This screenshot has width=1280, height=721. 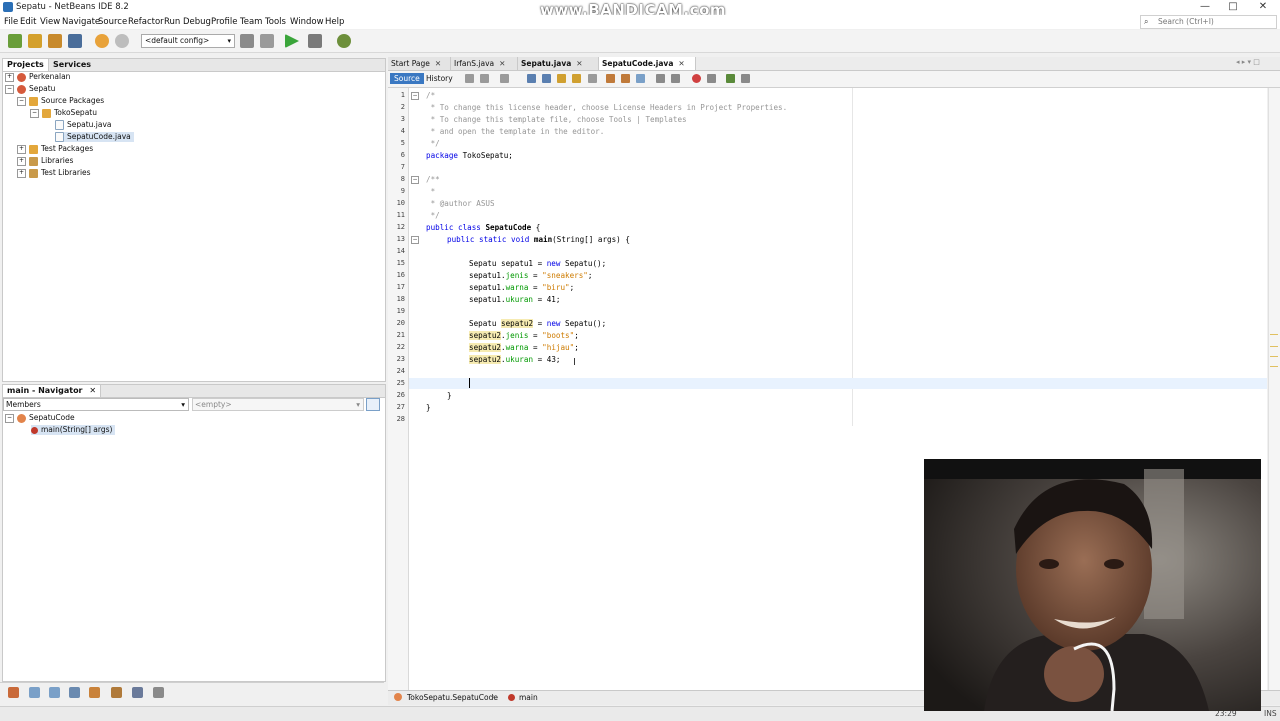 What do you see at coordinates (558, 63) in the screenshot?
I see `tab-sepatu-java: Sepatu.java ✕` at bounding box center [558, 63].